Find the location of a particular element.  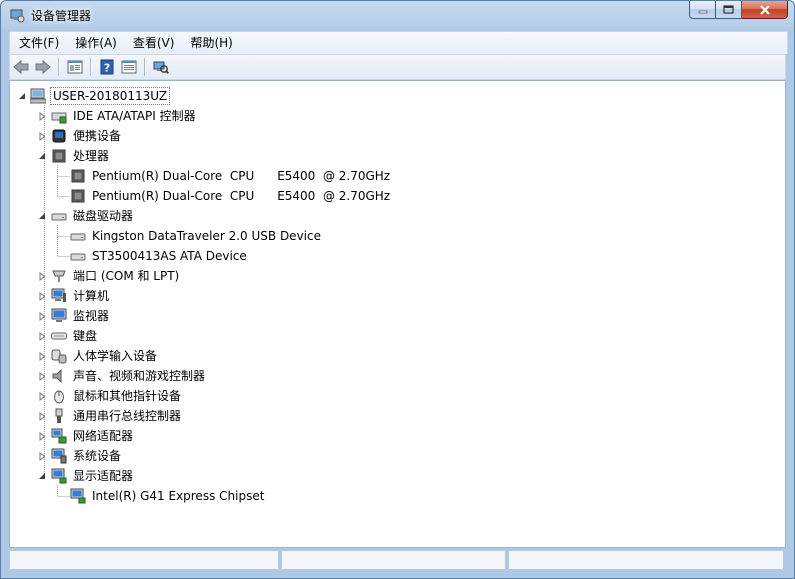

display-adapter-icon is located at coordinates (59, 476).